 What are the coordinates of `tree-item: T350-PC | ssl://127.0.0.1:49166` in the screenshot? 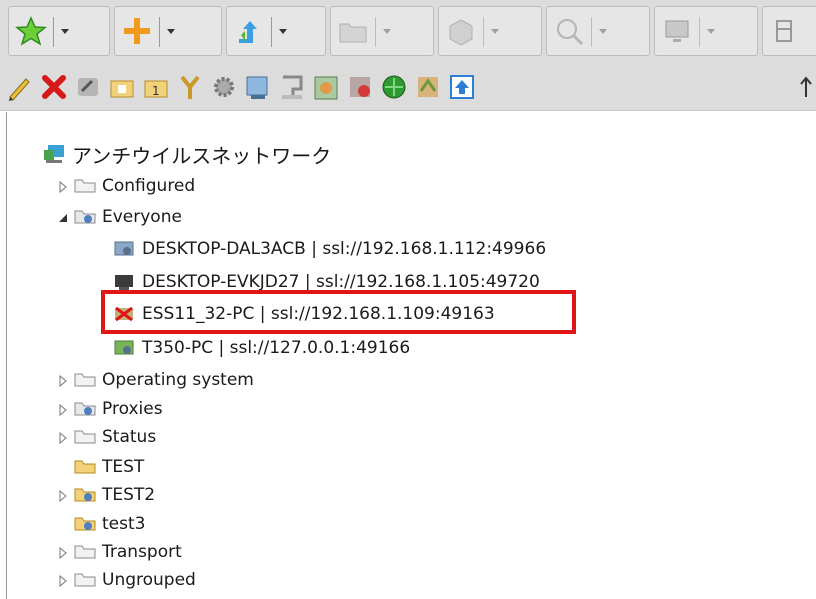 It's located at (262, 348).